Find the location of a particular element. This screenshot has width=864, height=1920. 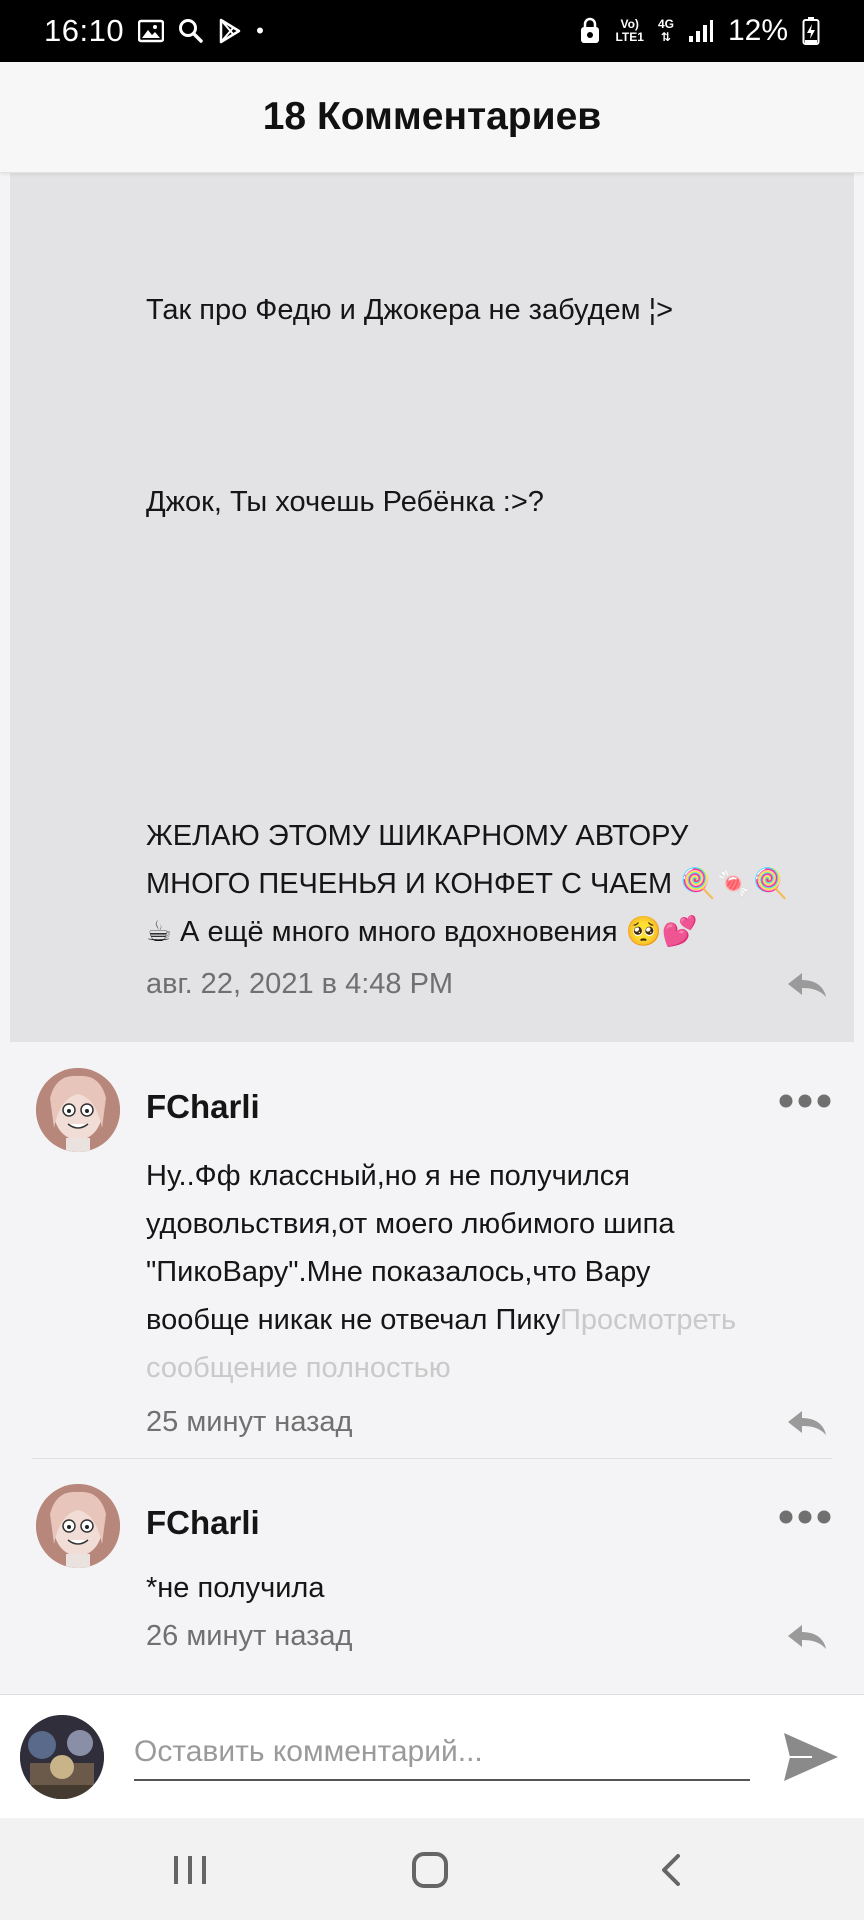

battery-charging-icon is located at coordinates (811, 31).